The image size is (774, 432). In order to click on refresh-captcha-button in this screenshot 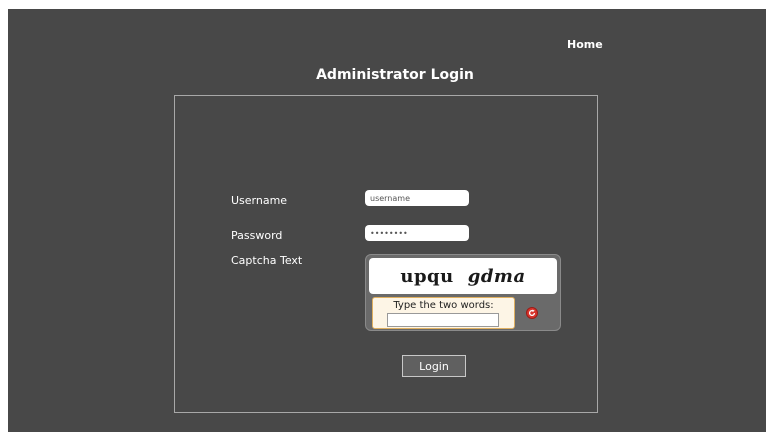, I will do `click(532, 313)`.